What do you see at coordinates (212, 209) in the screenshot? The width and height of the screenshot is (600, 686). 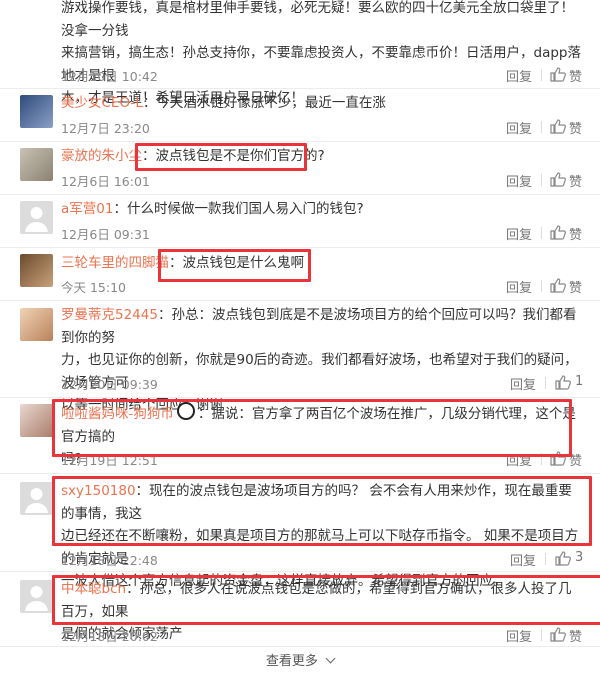 I see `comment-text: a军营01：什么时候做一款我们国人易入门的钱包?` at bounding box center [212, 209].